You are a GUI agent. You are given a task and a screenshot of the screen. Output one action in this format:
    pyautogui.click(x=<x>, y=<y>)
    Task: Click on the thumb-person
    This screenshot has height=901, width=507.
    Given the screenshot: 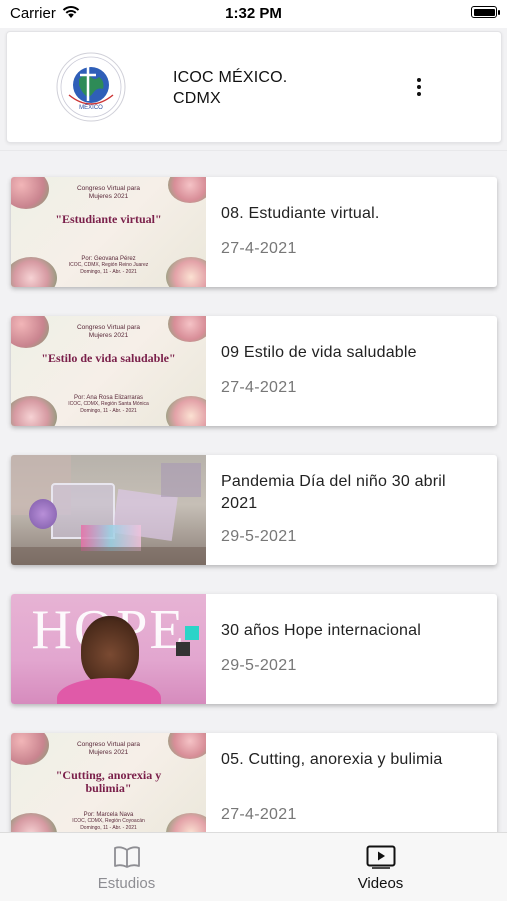 What is the action you would take?
    pyautogui.click(x=110, y=651)
    